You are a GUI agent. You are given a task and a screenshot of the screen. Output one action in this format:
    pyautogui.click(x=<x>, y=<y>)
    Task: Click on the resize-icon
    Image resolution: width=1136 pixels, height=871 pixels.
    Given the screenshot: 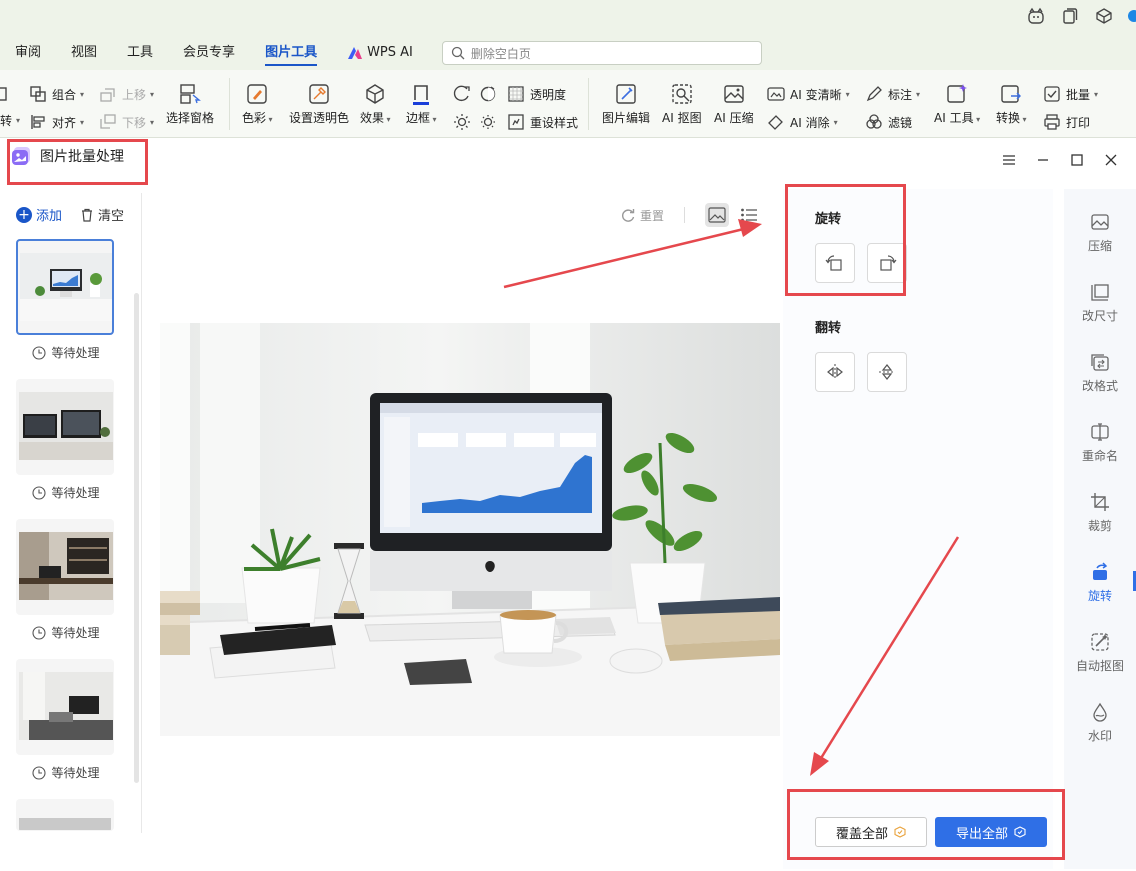 What is the action you would take?
    pyautogui.click(x=1100, y=292)
    